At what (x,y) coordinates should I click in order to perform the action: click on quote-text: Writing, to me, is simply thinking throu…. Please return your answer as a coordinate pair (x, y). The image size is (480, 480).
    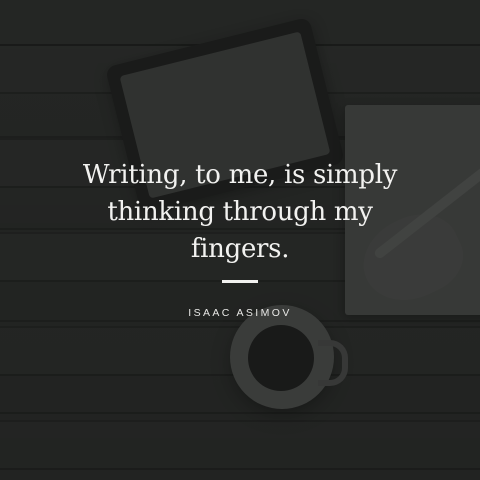
    Looking at the image, I should click on (240, 212).